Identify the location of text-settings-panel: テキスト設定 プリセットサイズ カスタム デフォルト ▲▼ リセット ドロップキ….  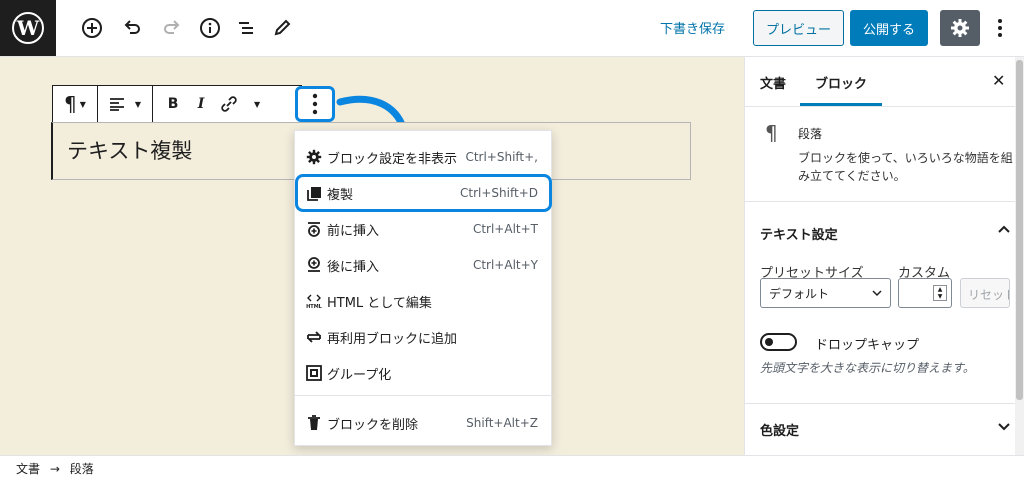
(884, 303).